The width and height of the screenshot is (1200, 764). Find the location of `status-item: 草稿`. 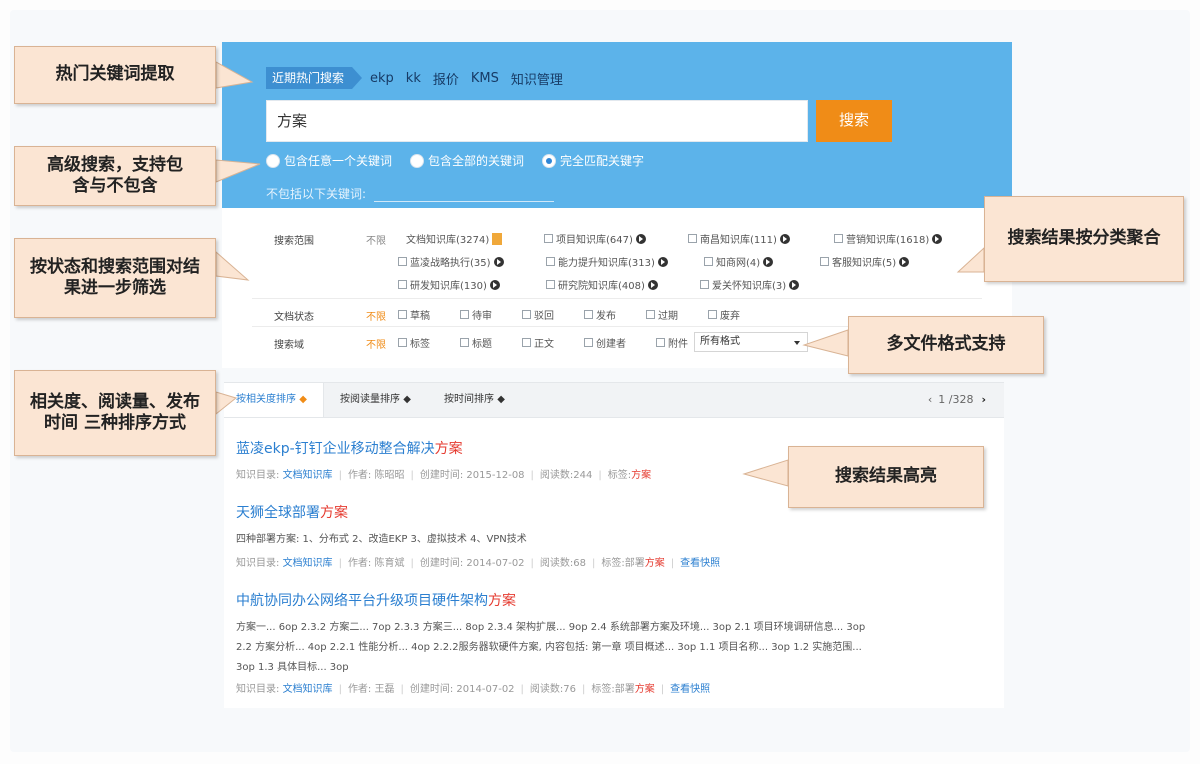

status-item: 草稿 is located at coordinates (414, 314).